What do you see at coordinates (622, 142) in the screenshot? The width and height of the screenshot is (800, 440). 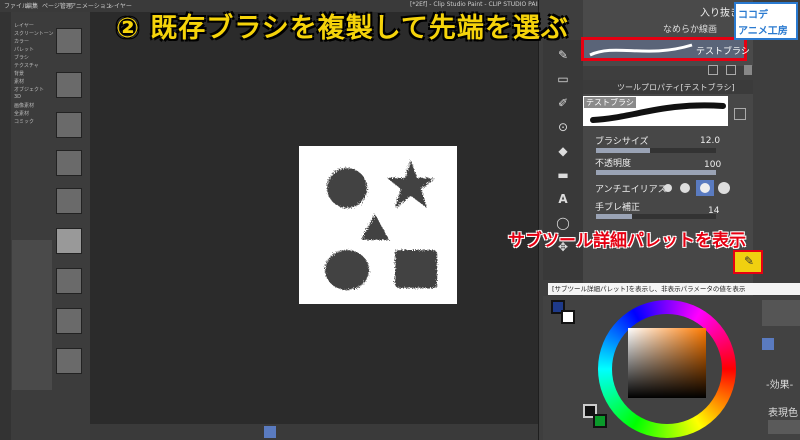 I see `brush-size-label: ブラシサイズ` at bounding box center [622, 142].